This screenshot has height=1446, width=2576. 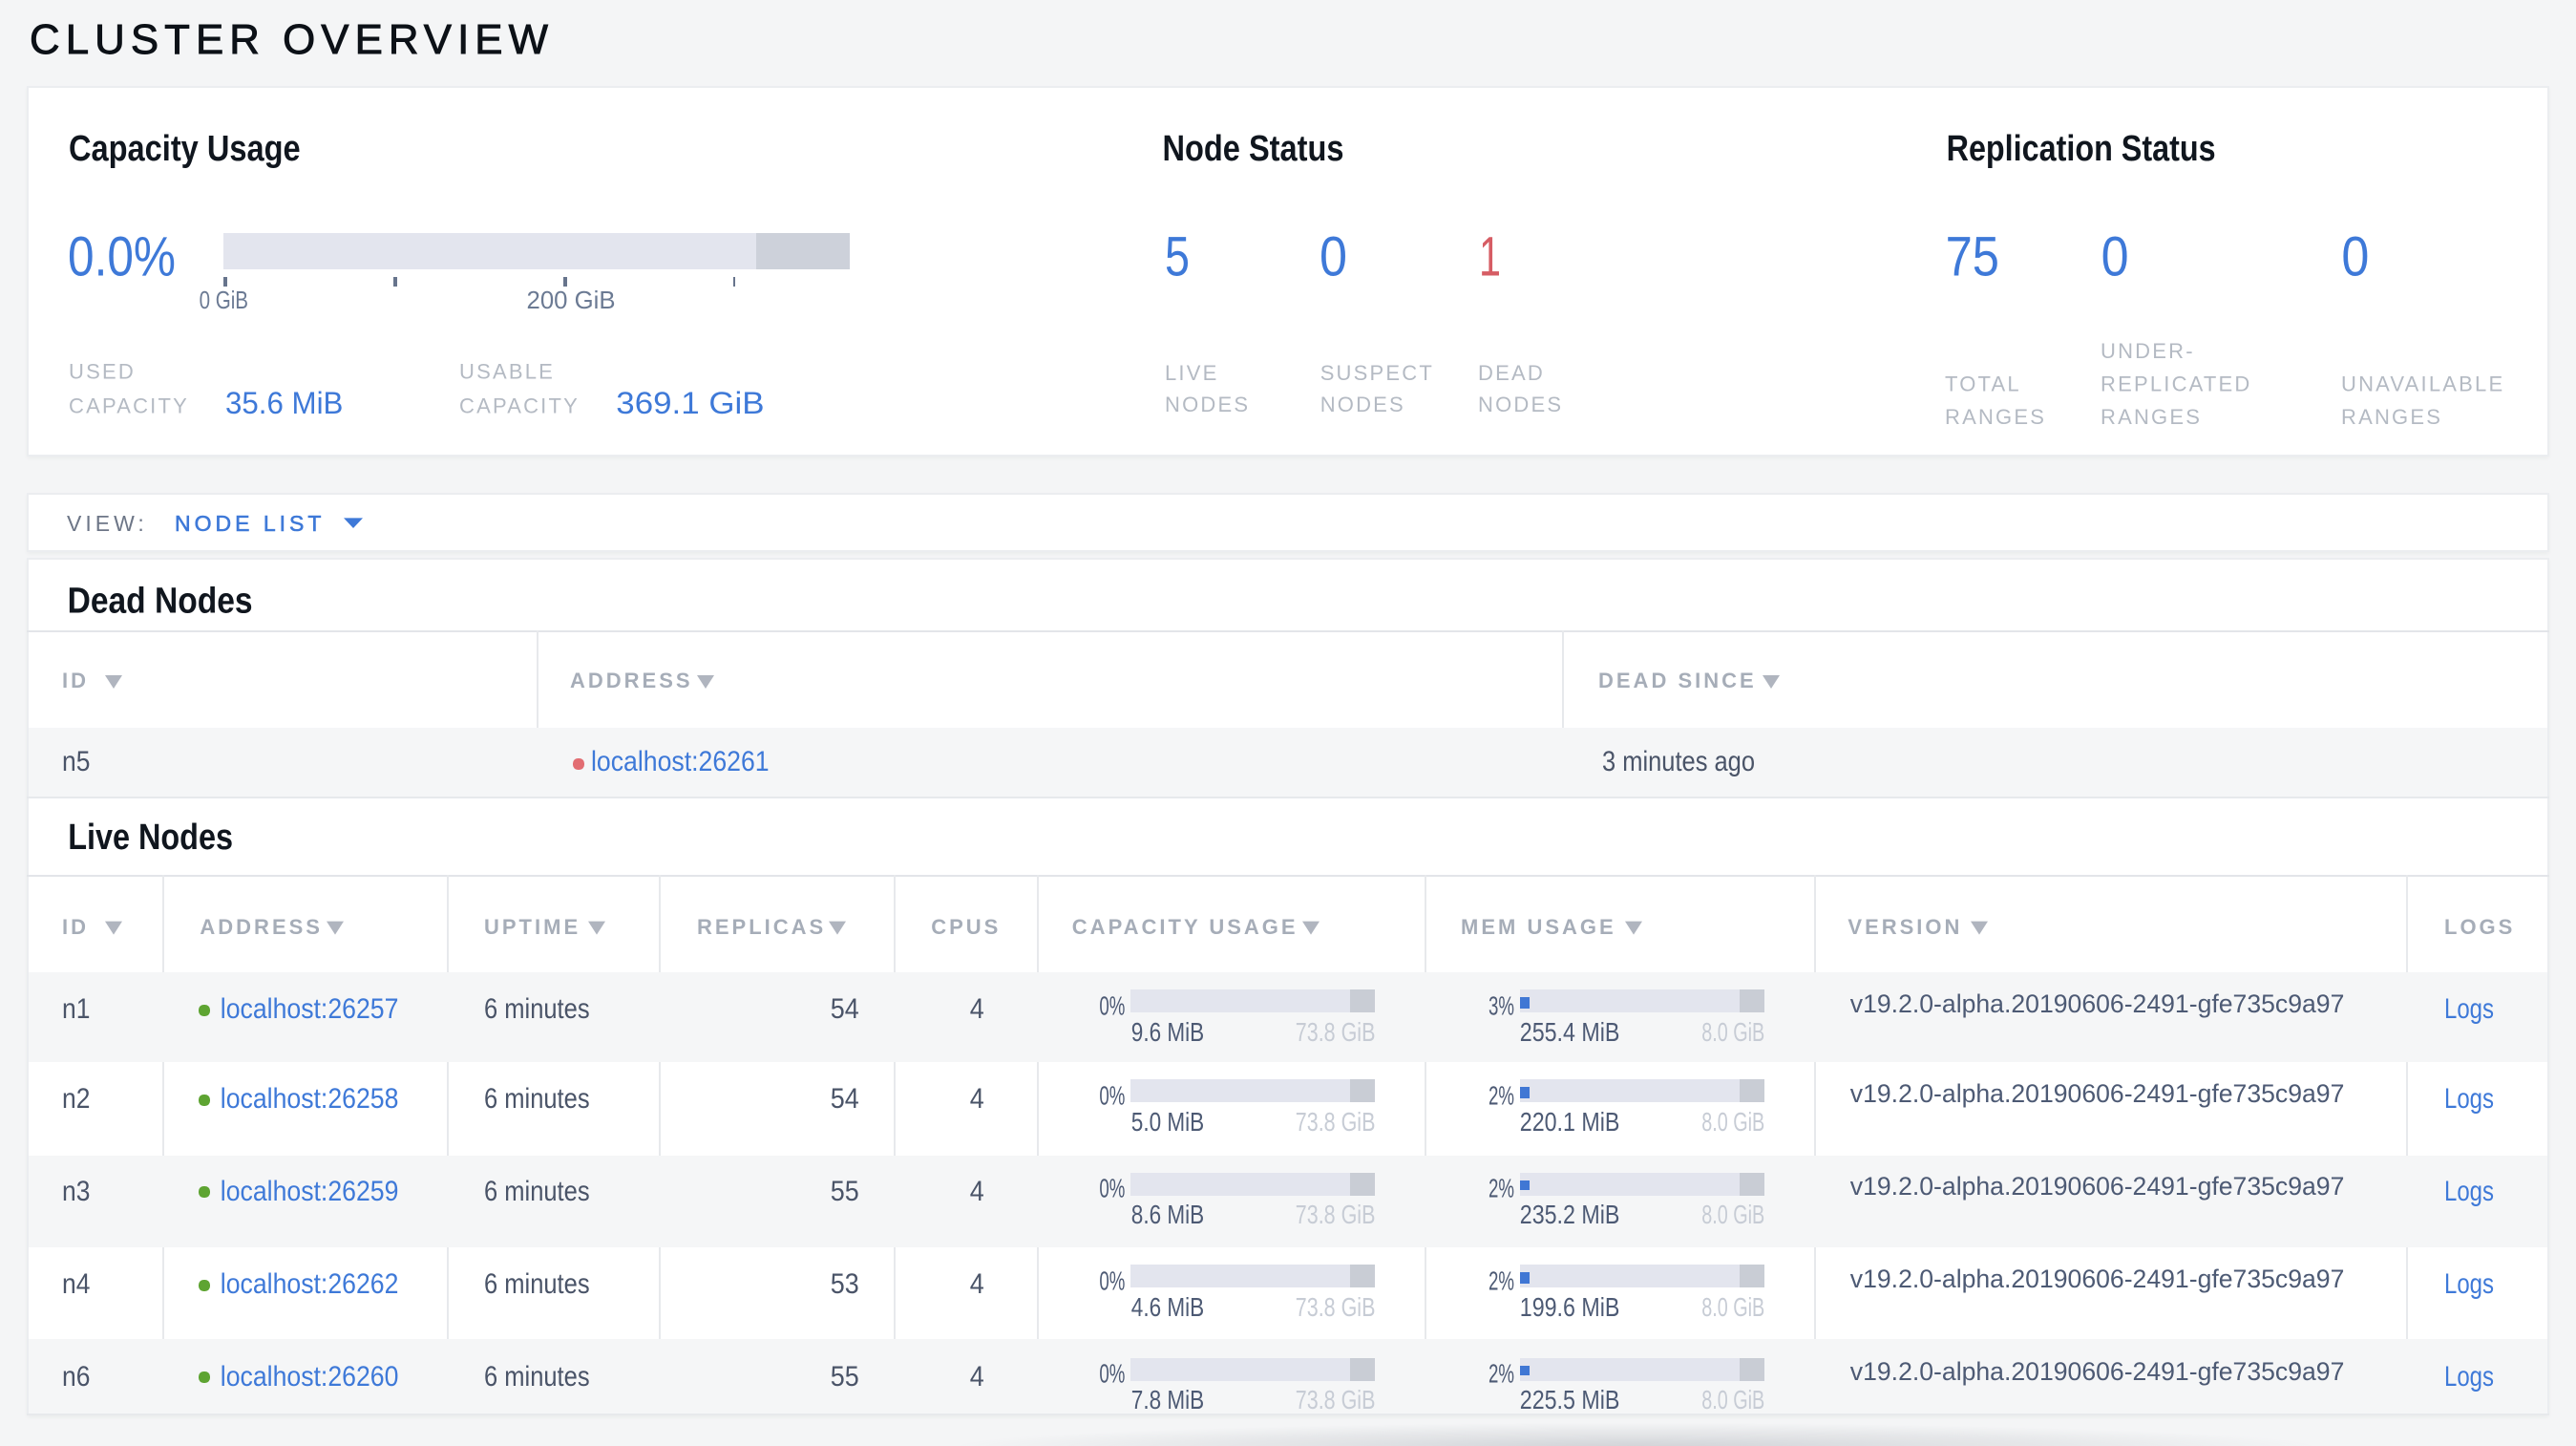 I want to click on svg-text: localhost:26258, so click(x=310, y=1099).